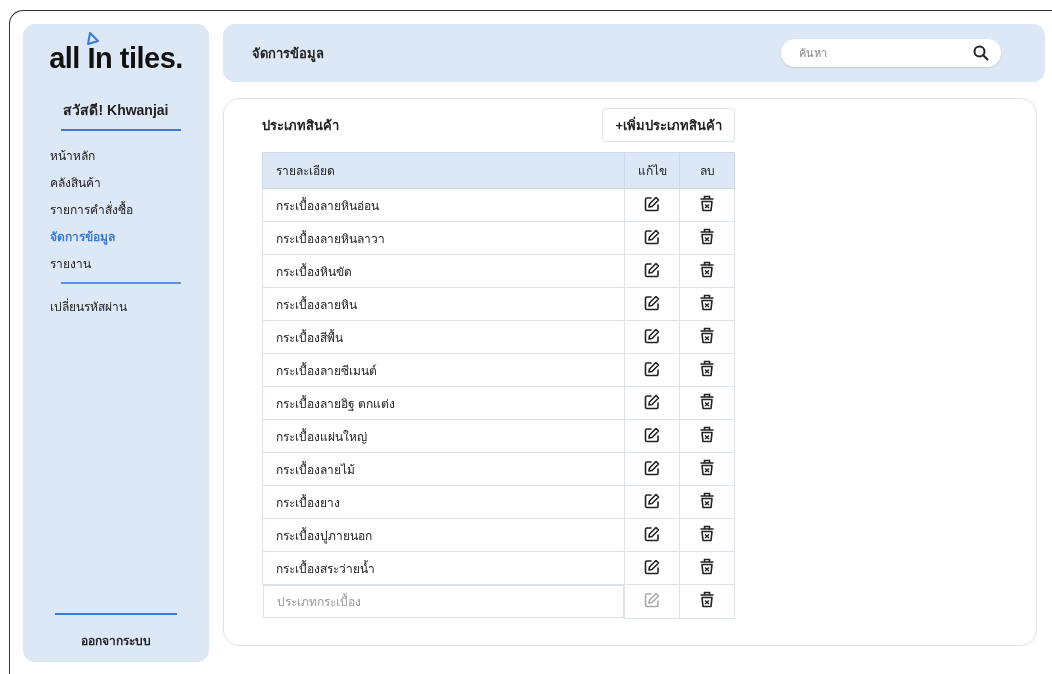 This screenshot has width=1052, height=674. Describe the element at coordinates (129, 264) in the screenshot. I see `nav-item: รายงาน` at that location.